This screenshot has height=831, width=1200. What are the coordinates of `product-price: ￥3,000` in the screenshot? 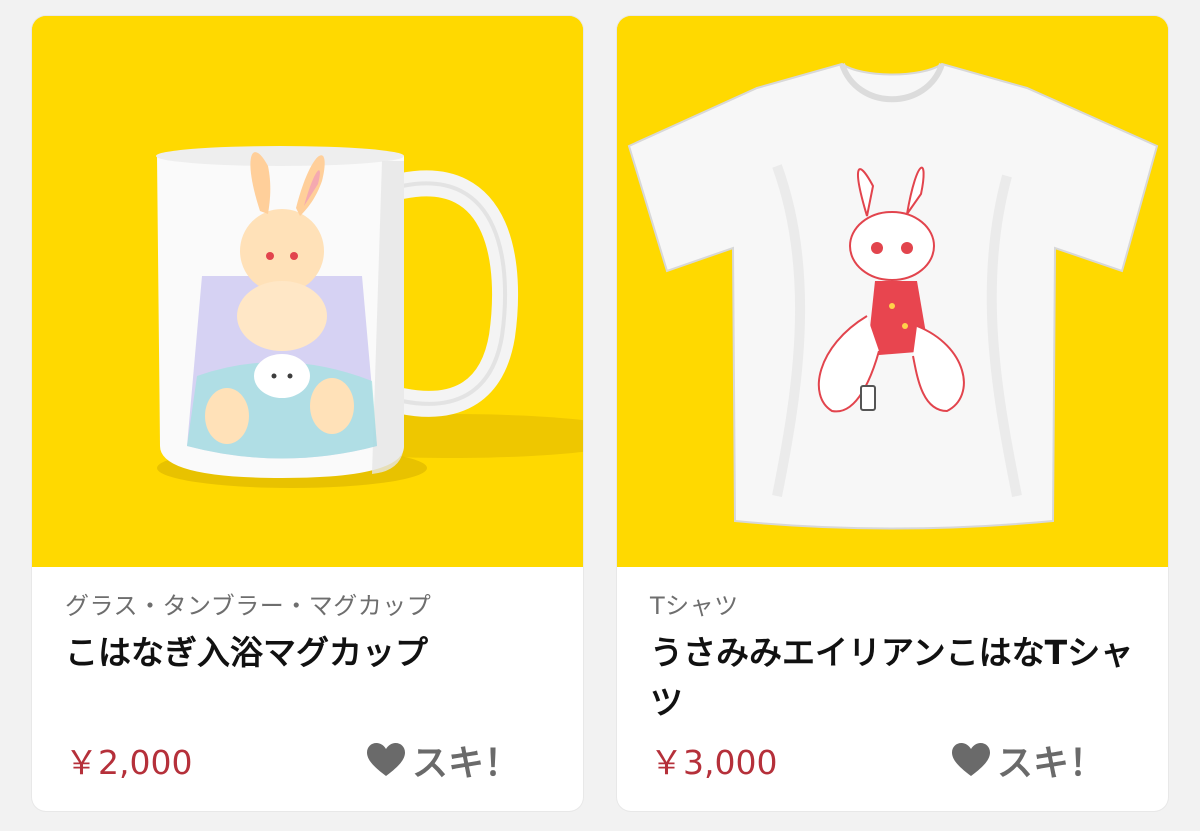 It's located at (714, 762).